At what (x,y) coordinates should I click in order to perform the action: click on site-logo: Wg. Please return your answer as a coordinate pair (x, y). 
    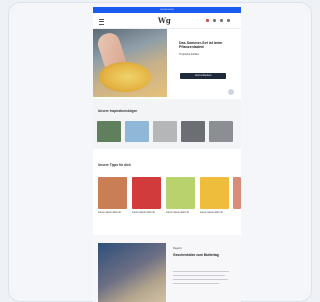
    Looking at the image, I should click on (164, 20).